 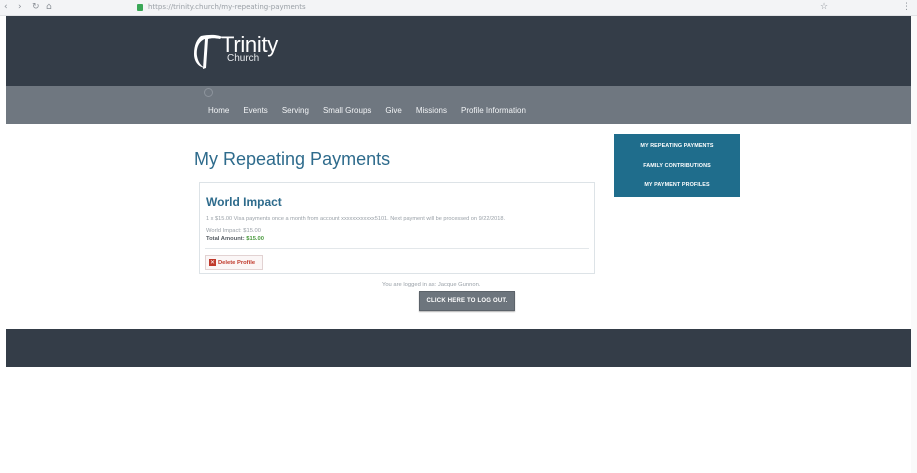 What do you see at coordinates (20, 7) in the screenshot?
I see `forward-icon: ›` at bounding box center [20, 7].